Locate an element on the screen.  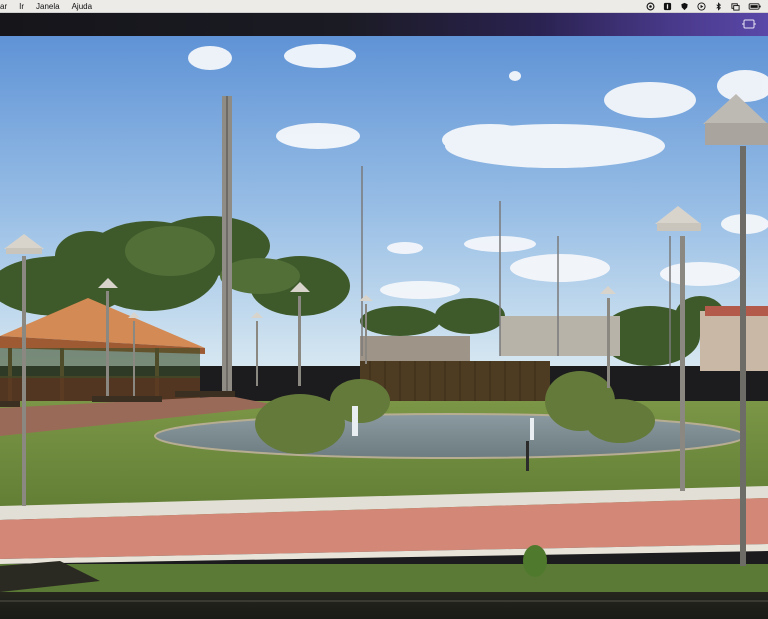
menu-item-help: Ajuda is located at coordinates (82, 6).